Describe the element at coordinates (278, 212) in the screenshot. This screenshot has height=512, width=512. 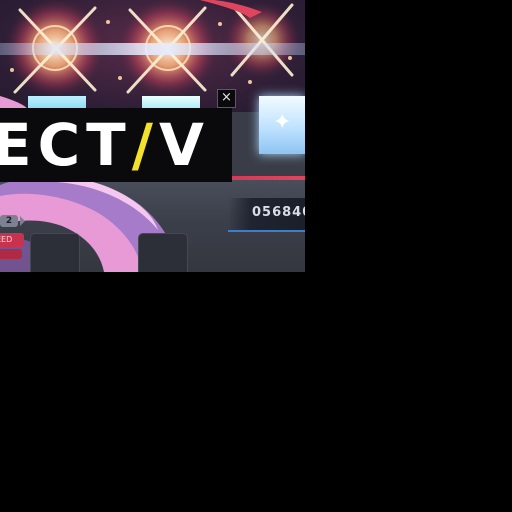
I see `score-display: 056840` at that location.